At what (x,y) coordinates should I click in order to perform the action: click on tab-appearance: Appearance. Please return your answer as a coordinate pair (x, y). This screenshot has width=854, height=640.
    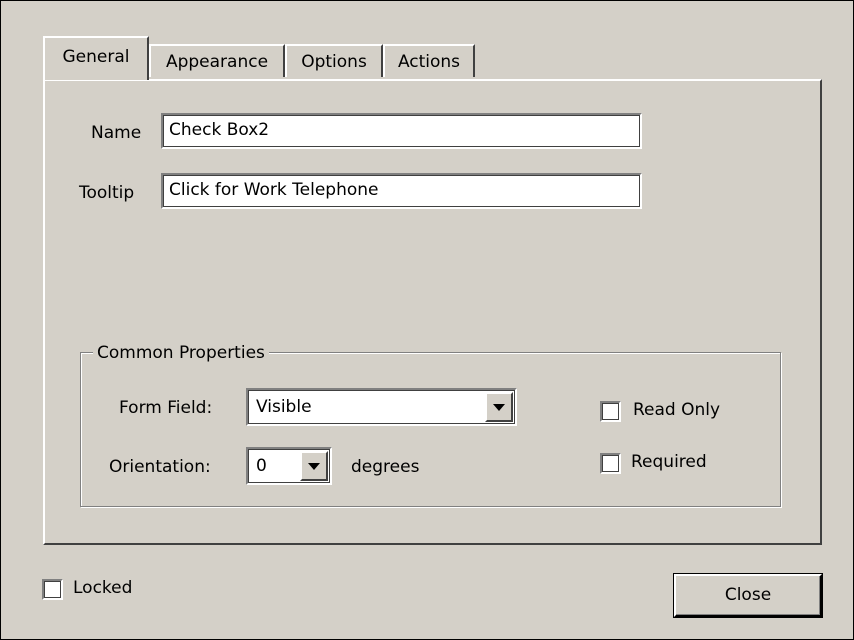
    Looking at the image, I should click on (217, 60).